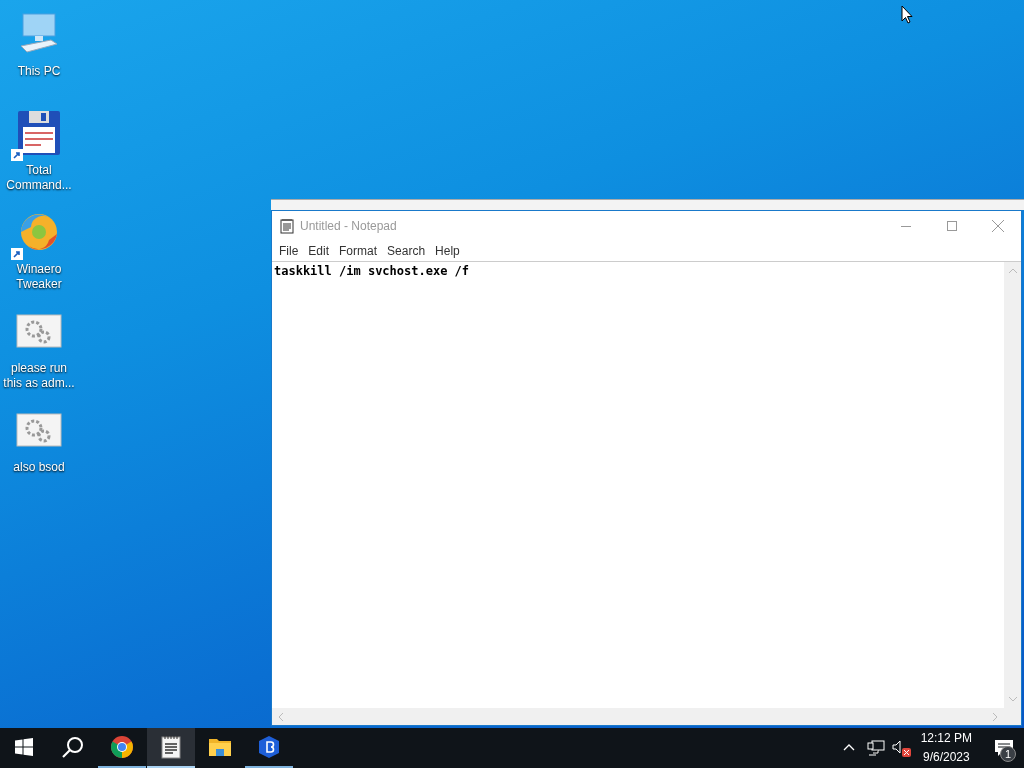 This screenshot has height=768, width=1024. What do you see at coordinates (1008, 754) in the screenshot?
I see `notification-count: 1` at bounding box center [1008, 754].